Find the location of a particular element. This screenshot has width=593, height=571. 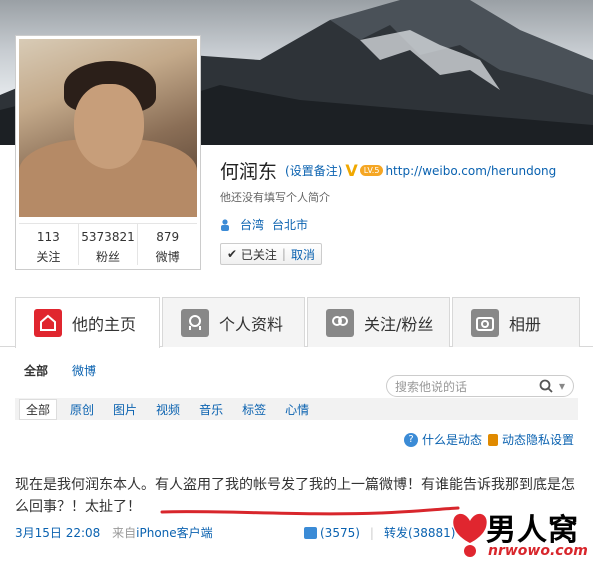

avatar is located at coordinates (108, 128).